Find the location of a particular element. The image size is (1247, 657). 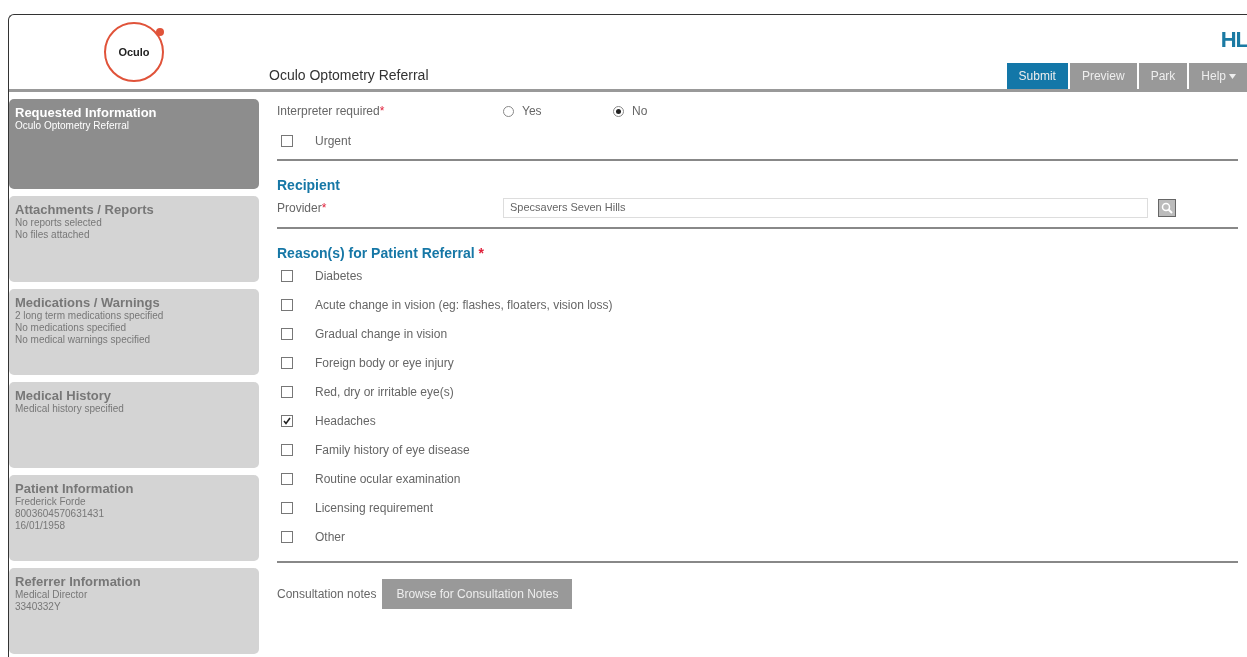

checkbox-label: Urgent is located at coordinates (333, 140).